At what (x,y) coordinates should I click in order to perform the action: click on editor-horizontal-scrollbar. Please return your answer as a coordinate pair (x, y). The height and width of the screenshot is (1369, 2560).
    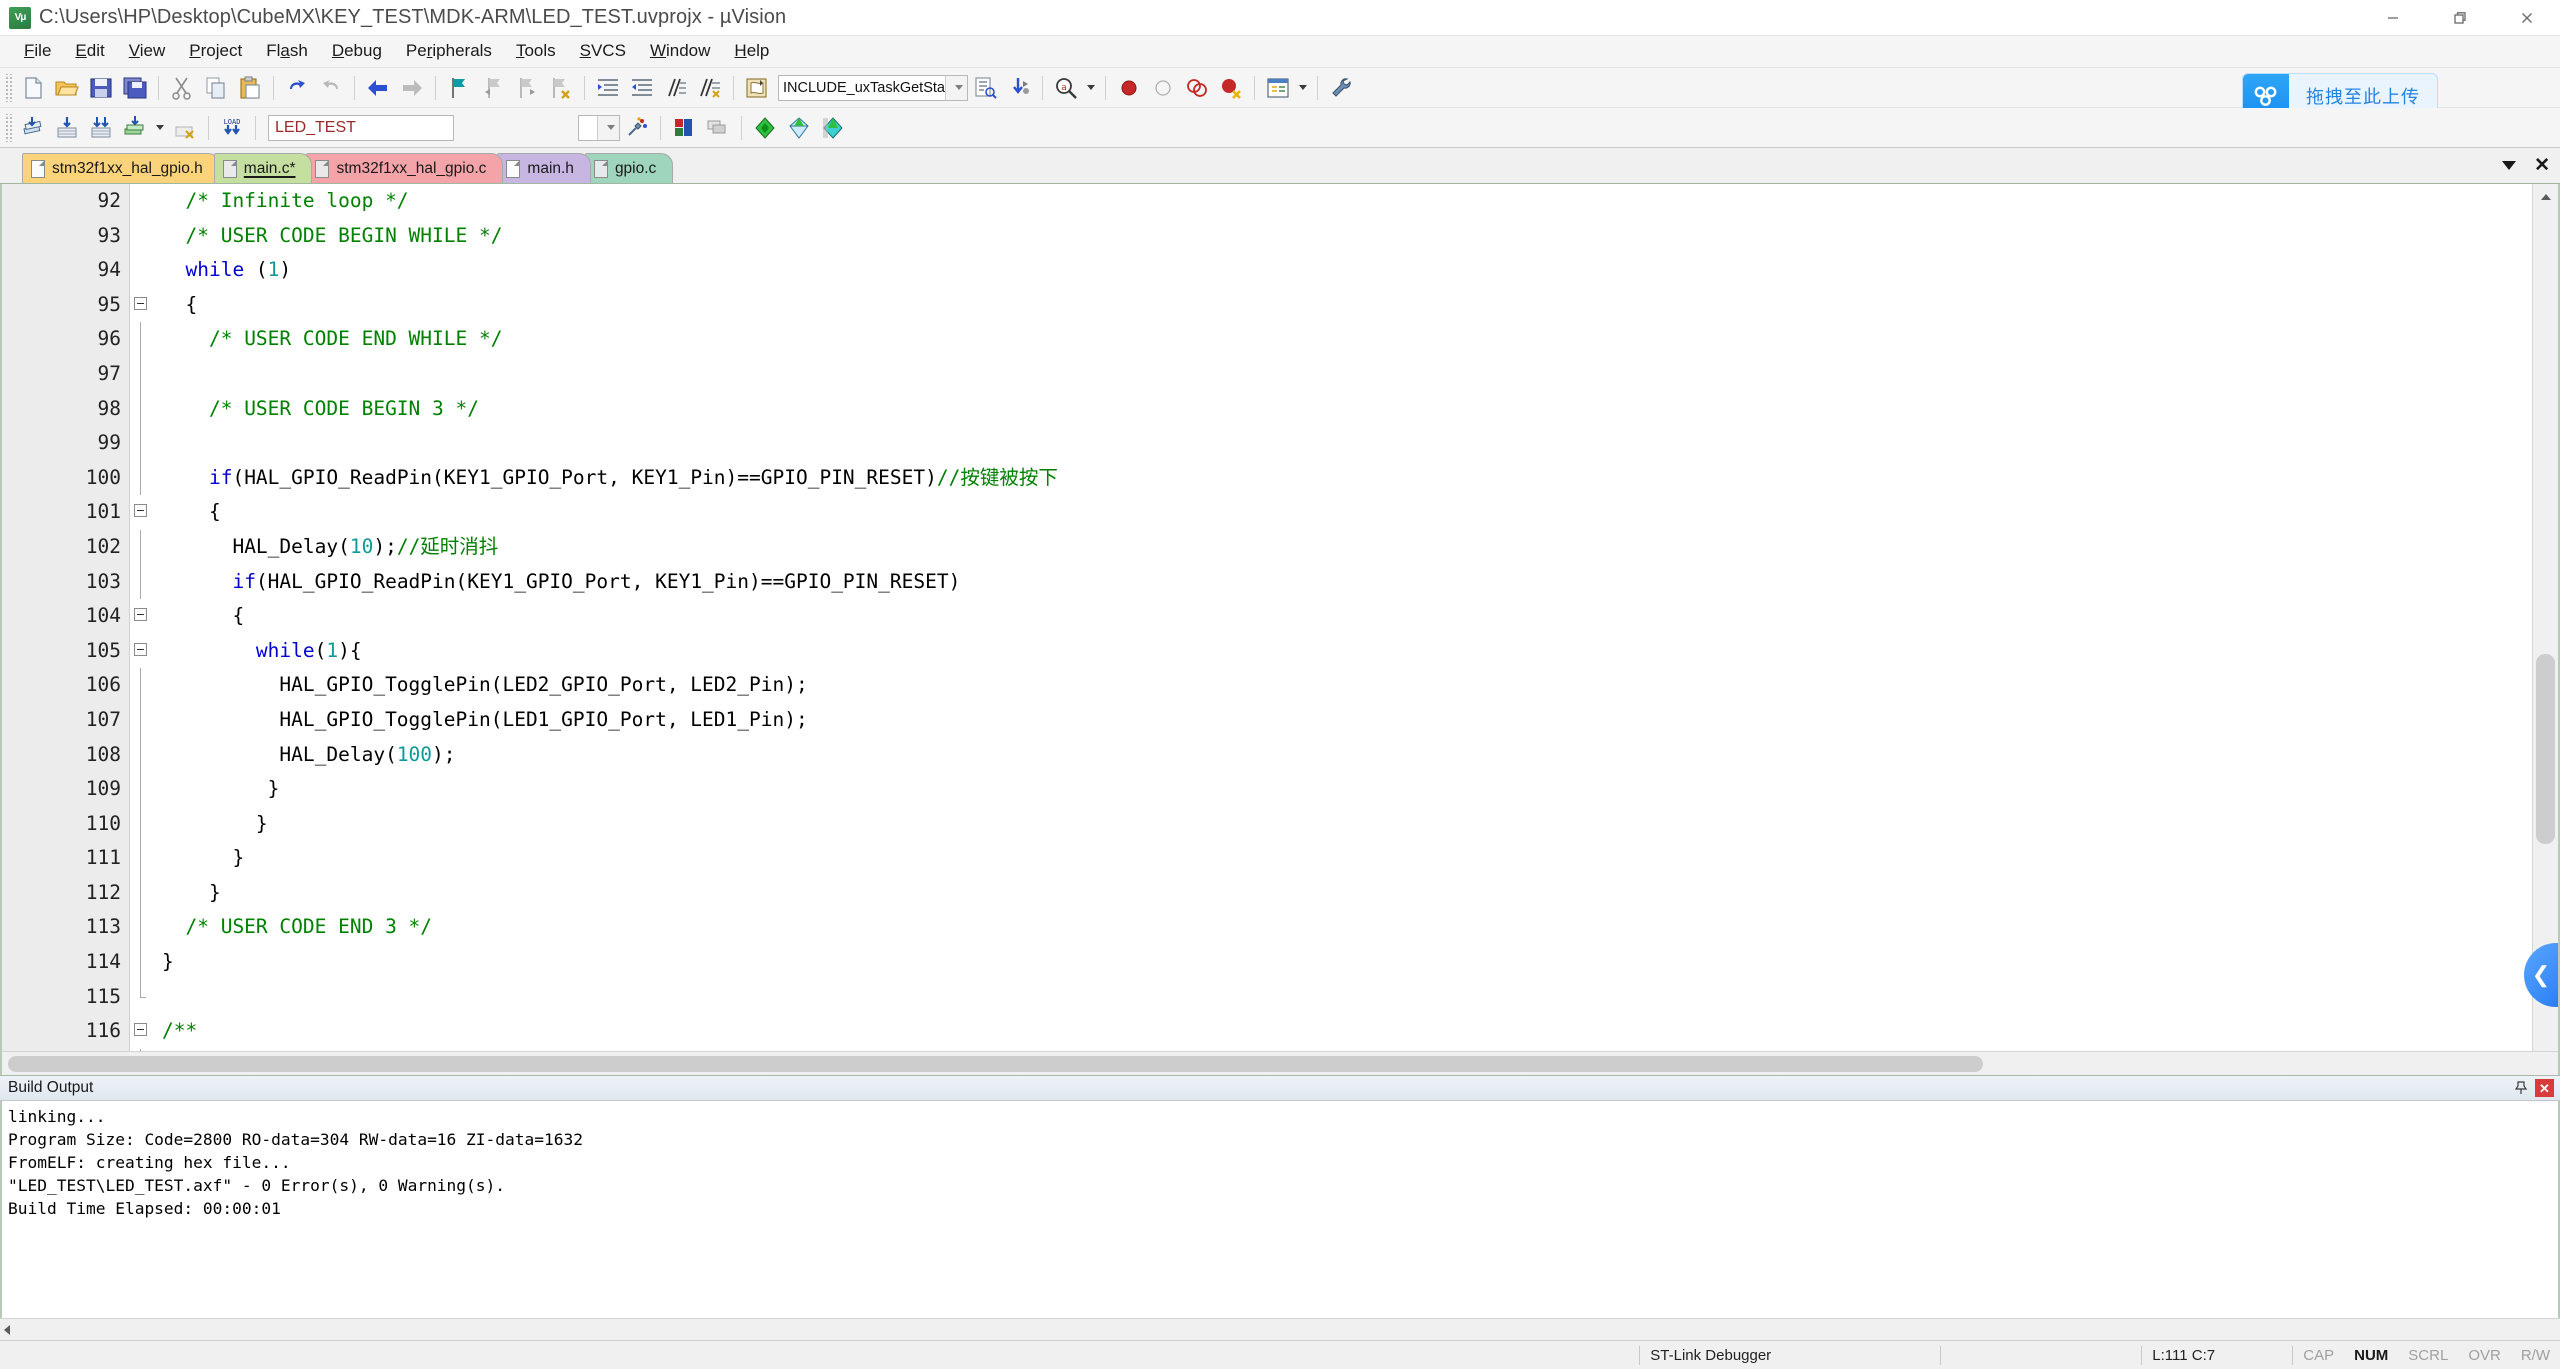
    Looking at the image, I should click on (1280, 1063).